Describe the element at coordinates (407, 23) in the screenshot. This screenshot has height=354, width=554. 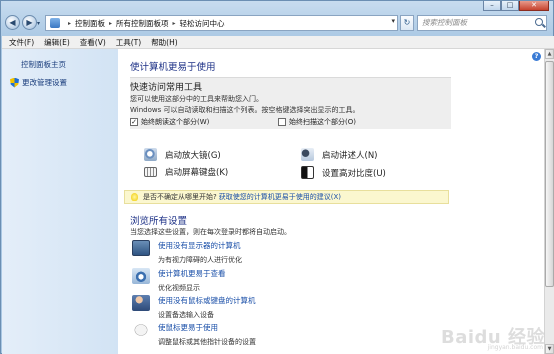
I see `refresh-button: ↻` at that location.